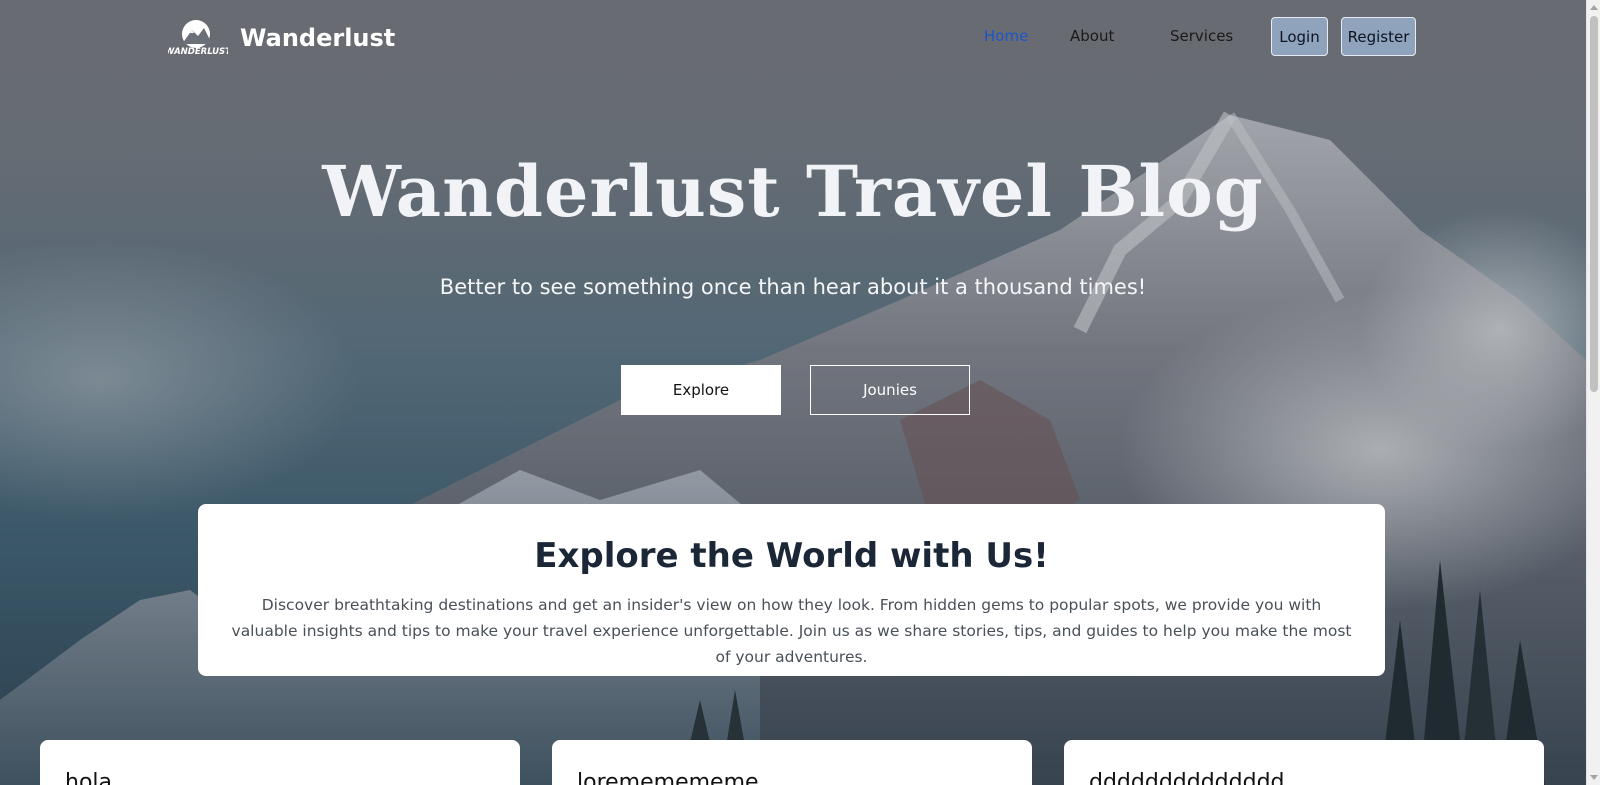  I want to click on brand-name: Wanderlust, so click(318, 38).